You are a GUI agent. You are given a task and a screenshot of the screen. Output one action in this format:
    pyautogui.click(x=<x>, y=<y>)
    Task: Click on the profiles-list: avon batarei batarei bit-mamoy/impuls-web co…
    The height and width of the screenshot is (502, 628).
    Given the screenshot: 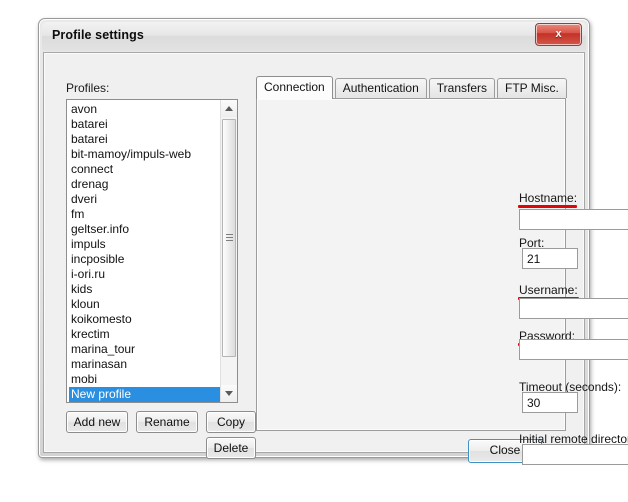 What is the action you would take?
    pyautogui.click(x=143, y=251)
    